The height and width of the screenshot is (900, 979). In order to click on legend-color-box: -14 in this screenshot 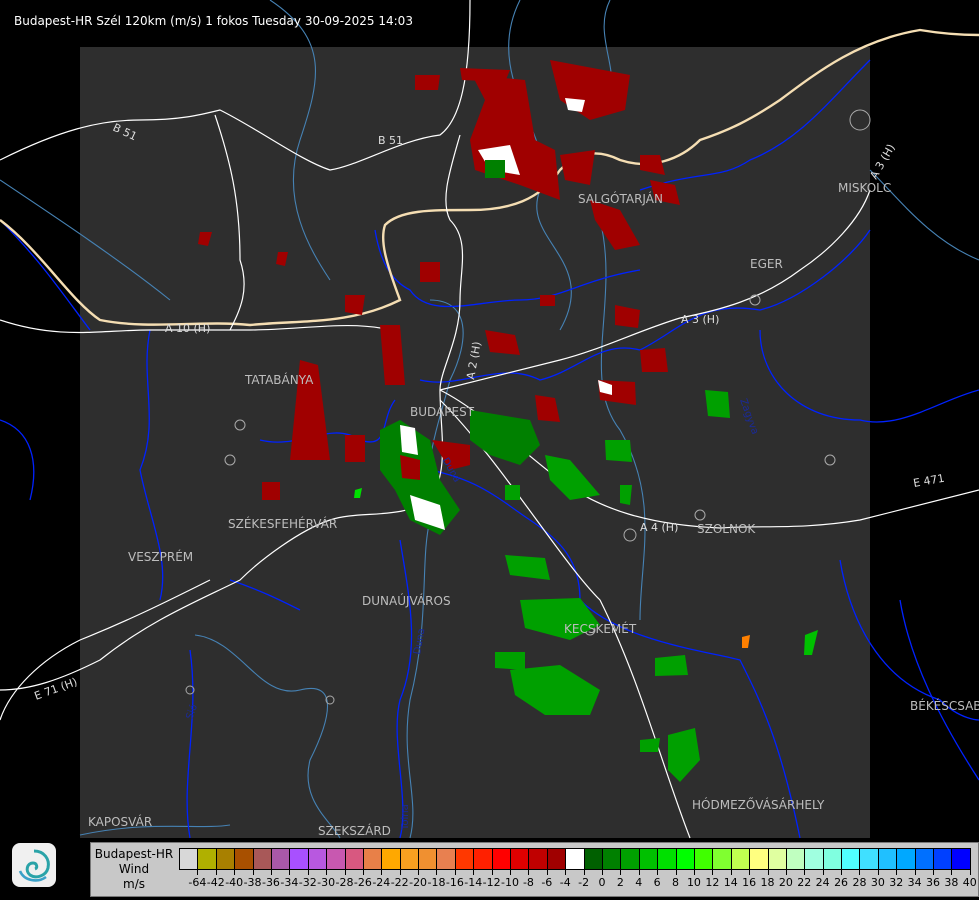, I will do `click(468, 869)`.